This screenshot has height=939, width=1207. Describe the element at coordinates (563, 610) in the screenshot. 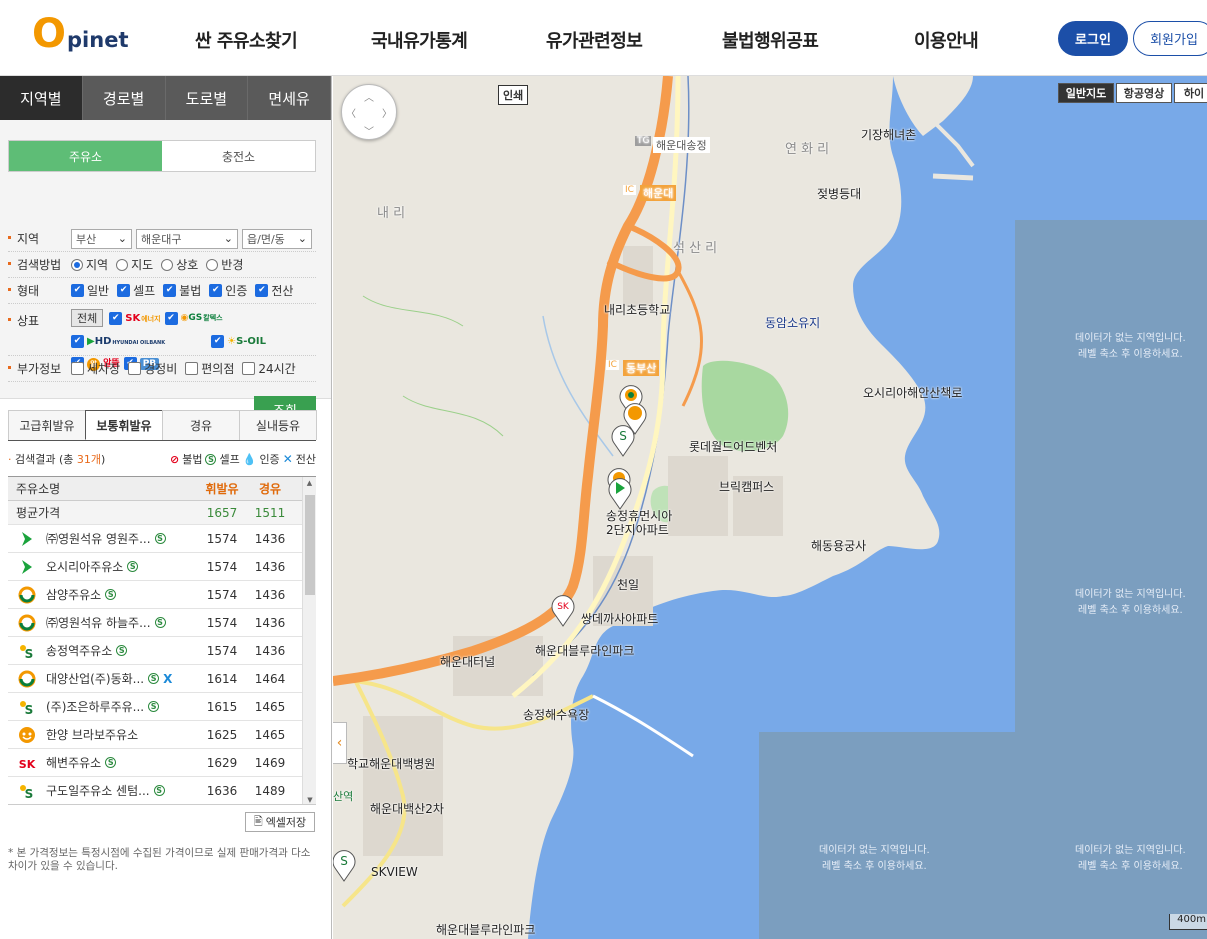

I see `station-pin-sk: SK` at that location.